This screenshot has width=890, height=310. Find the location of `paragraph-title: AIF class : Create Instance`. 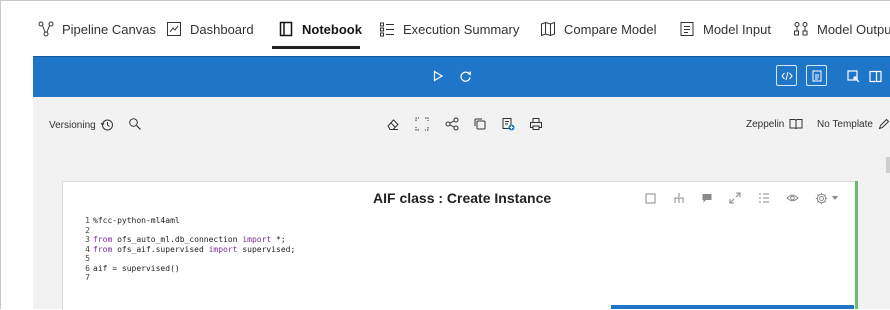

paragraph-title: AIF class : Create Instance is located at coordinates (462, 198).